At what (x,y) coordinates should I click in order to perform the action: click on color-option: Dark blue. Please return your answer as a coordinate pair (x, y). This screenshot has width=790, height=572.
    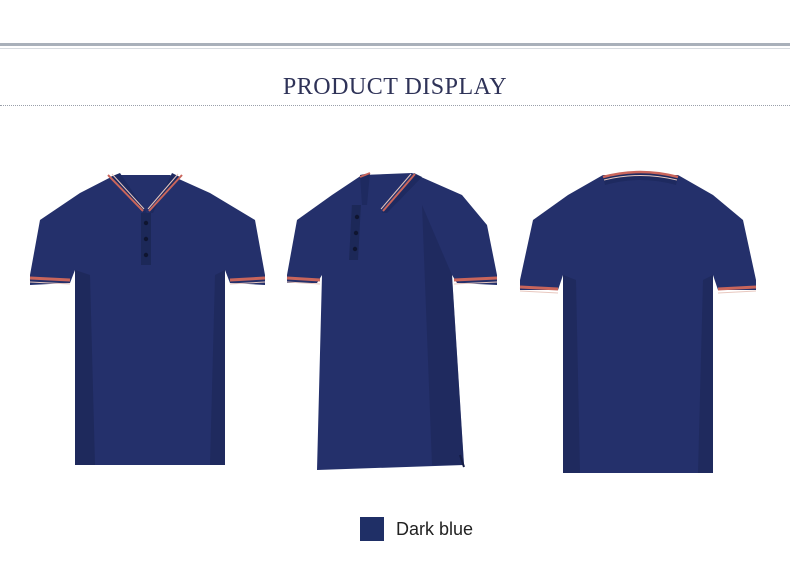
    Looking at the image, I should click on (416, 529).